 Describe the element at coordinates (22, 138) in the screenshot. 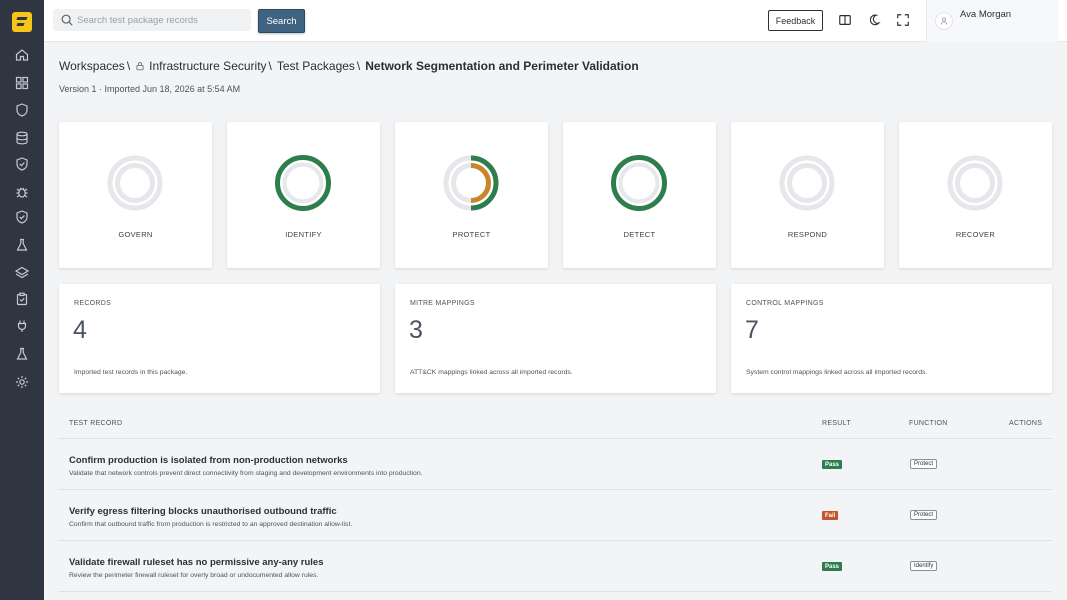

I see `database-icon` at that location.